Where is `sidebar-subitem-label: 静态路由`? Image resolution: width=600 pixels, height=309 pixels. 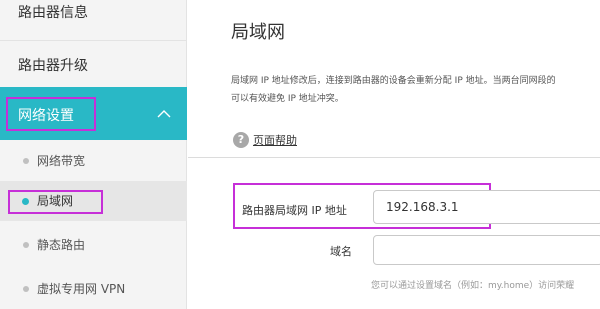 sidebar-subitem-label: 静态路由 is located at coordinates (61, 245).